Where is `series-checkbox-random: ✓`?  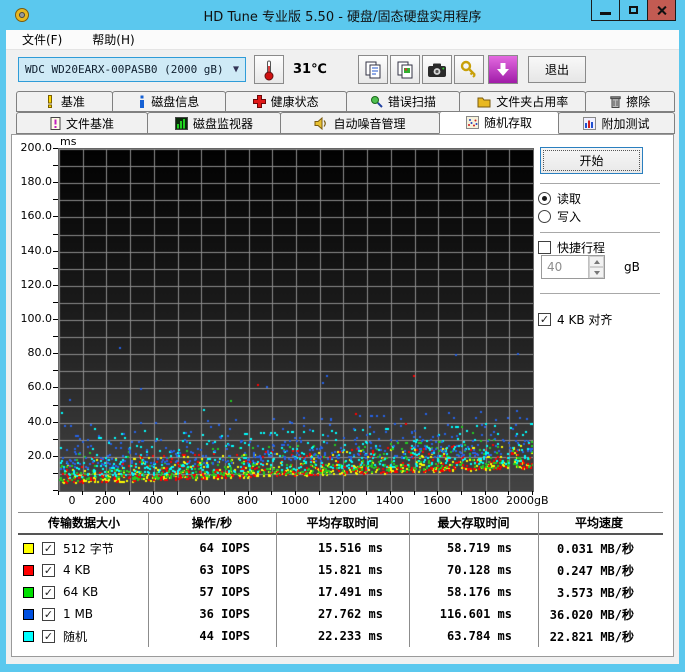
series-checkbox-random: ✓ is located at coordinates (48, 636).